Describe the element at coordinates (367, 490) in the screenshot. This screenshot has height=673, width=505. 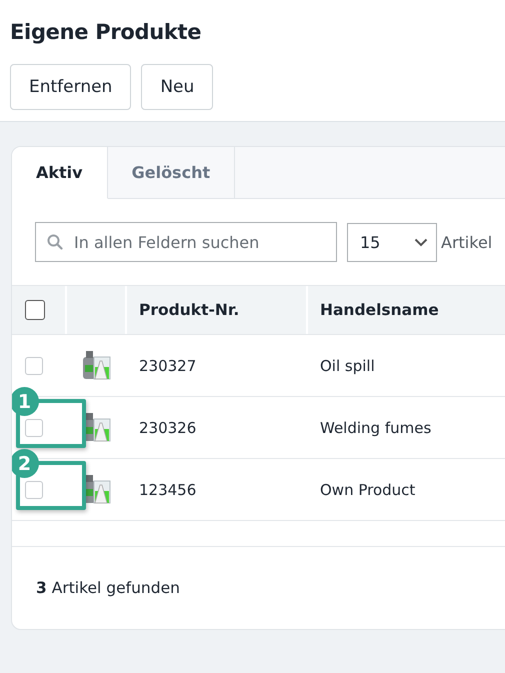
I see `table-cell-text: Own Product` at that location.